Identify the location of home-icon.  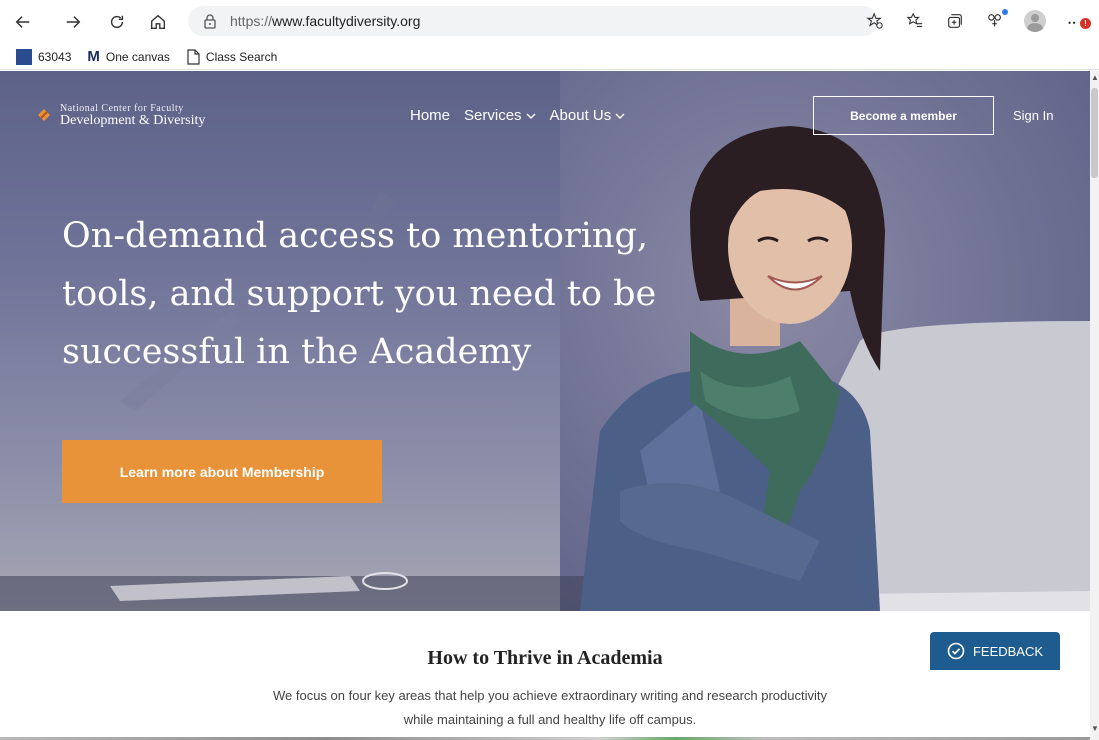
(158, 21).